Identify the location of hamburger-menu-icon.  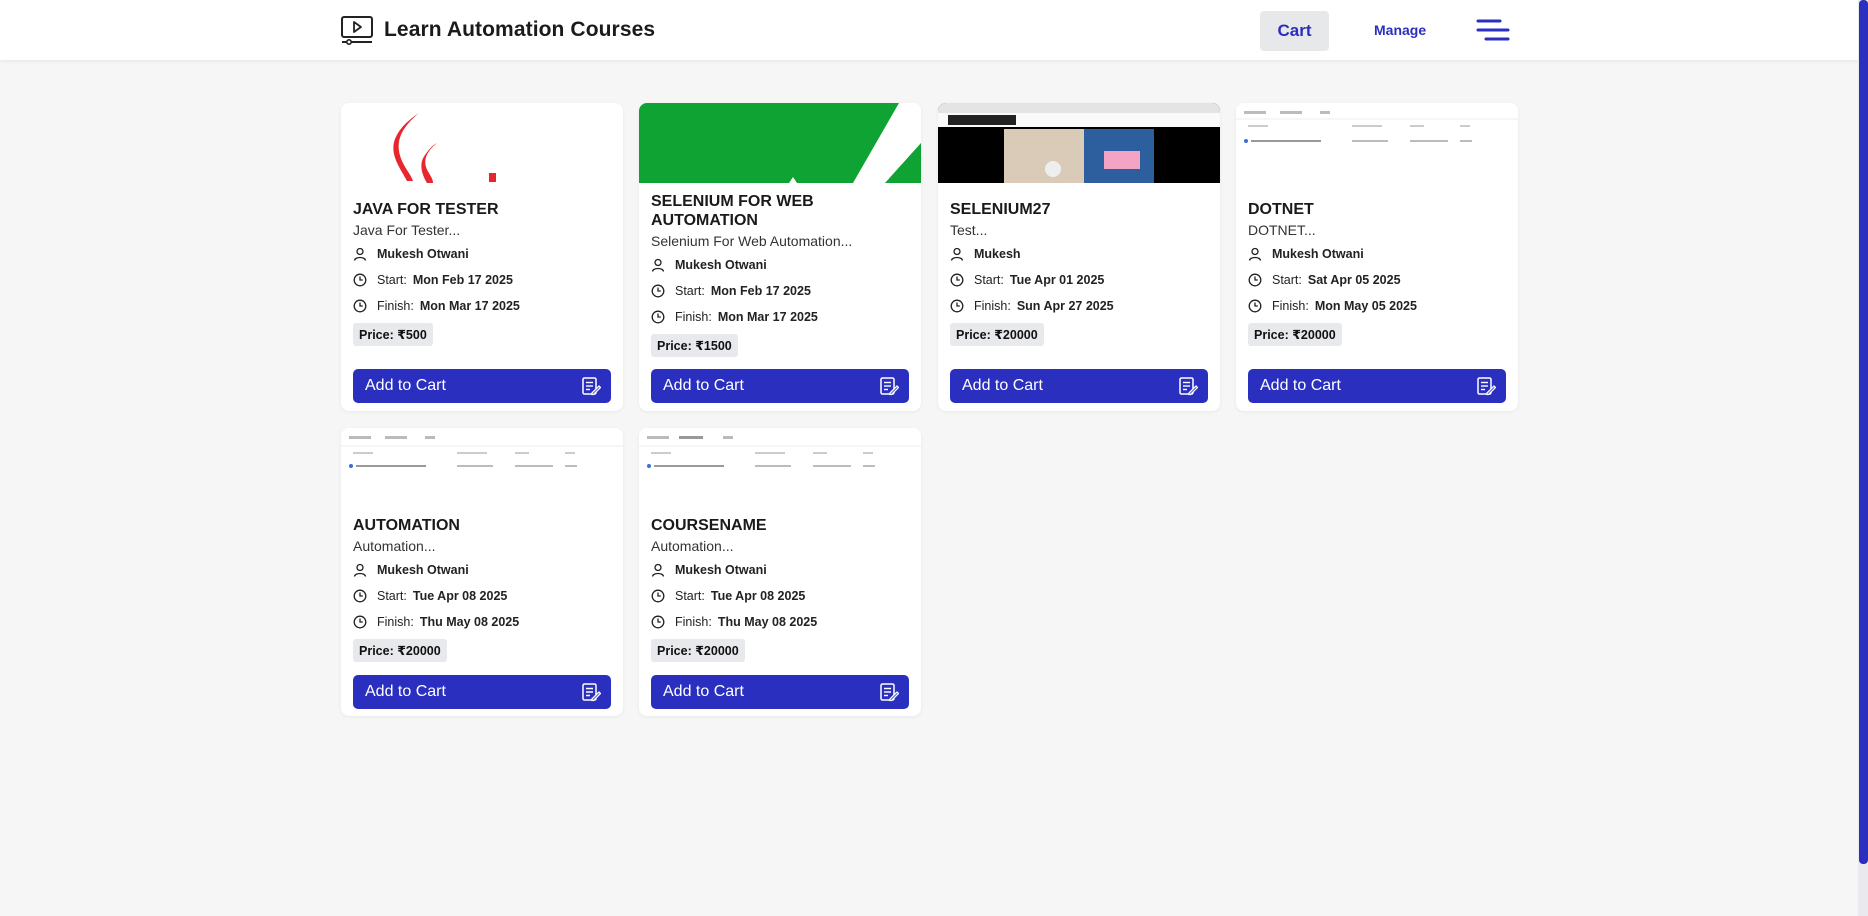
(1493, 30).